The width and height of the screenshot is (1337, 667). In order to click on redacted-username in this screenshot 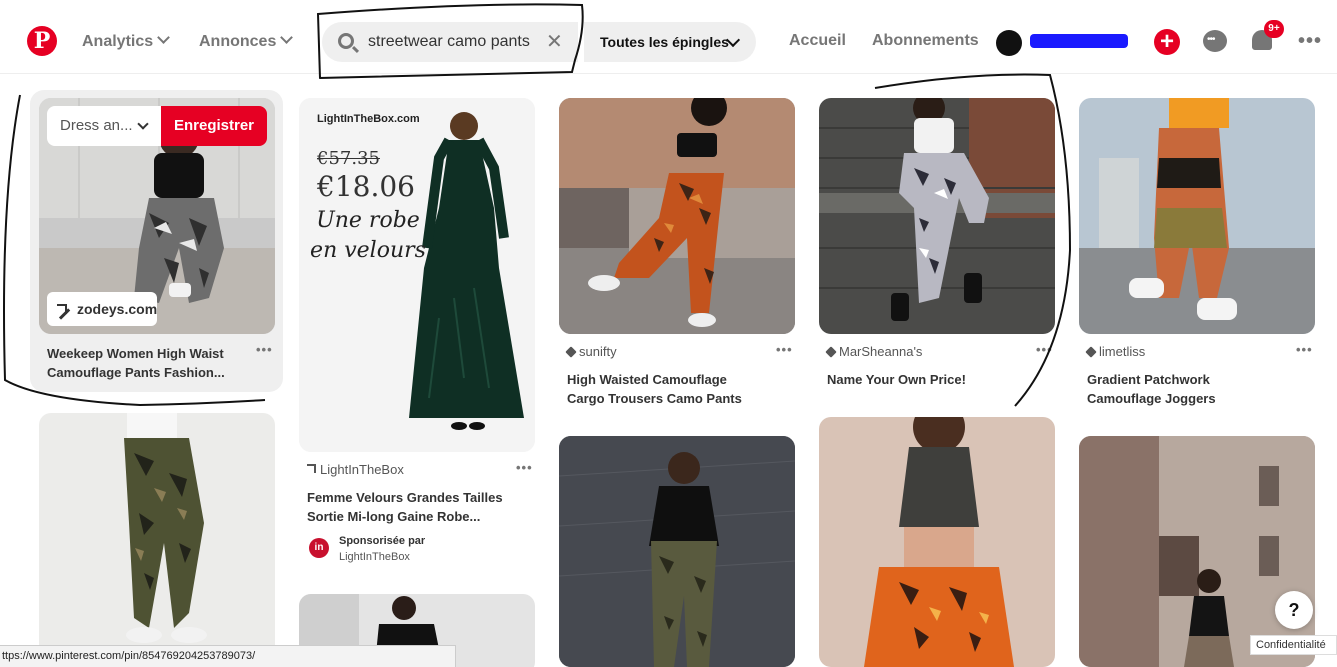, I will do `click(1079, 41)`.